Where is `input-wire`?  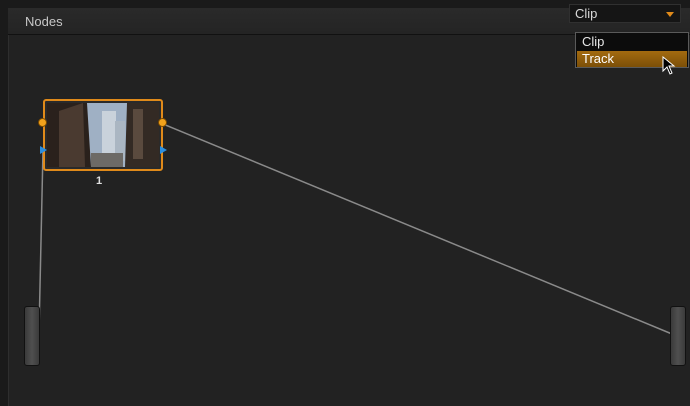 input-wire is located at coordinates (41, 241).